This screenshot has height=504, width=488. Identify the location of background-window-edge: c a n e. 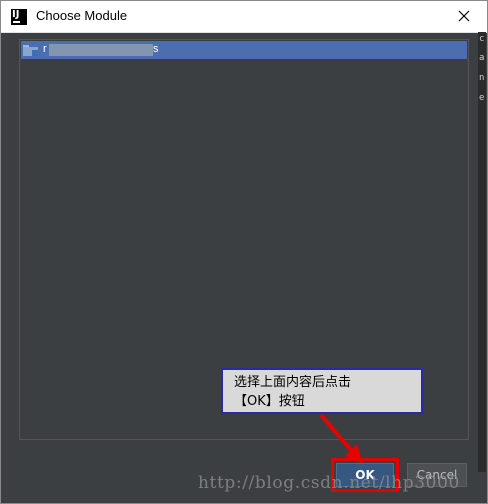
(482, 252).